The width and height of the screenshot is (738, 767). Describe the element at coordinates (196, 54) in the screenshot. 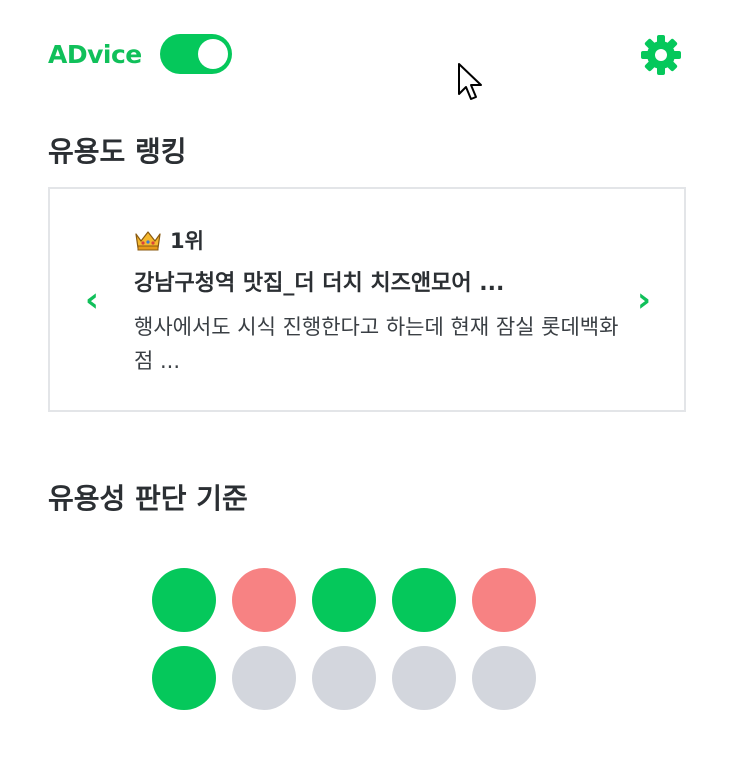

I see `enable-toggle` at that location.